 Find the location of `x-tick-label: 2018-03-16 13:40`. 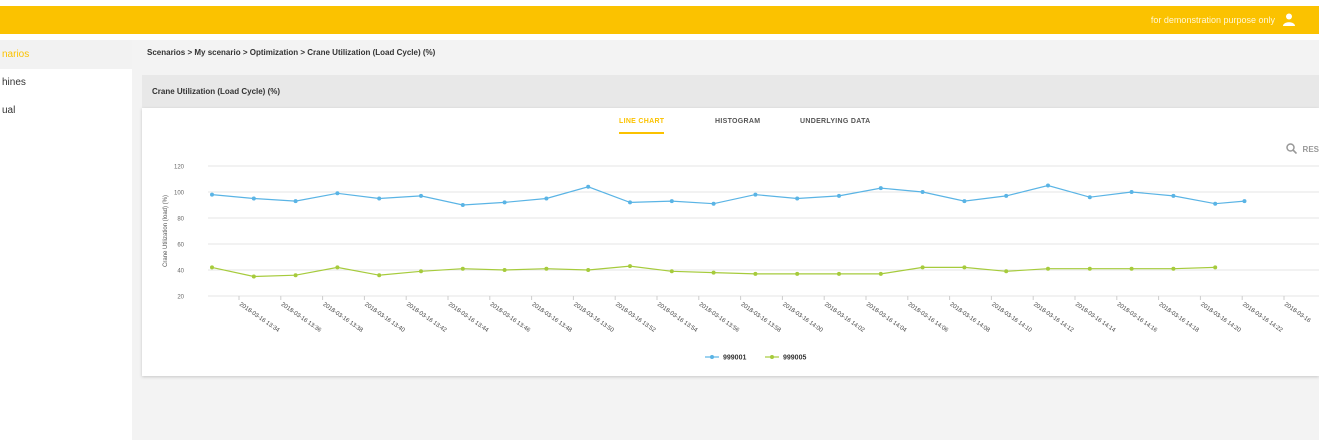

x-tick-label: 2018-03-16 13:40 is located at coordinates (384, 318).